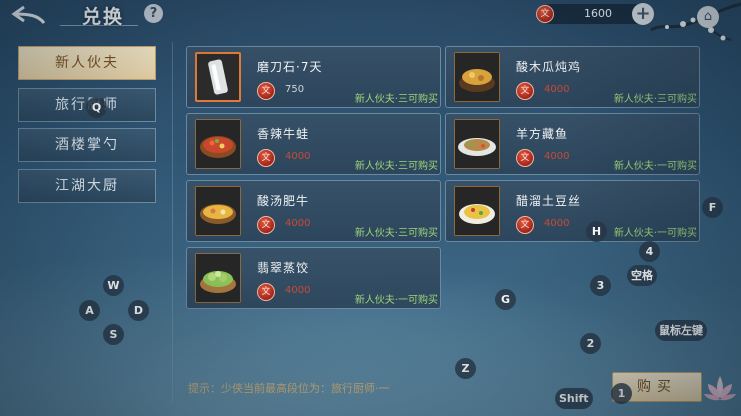  Describe the element at coordinates (283, 134) in the screenshot. I see `item-name: 香辣牛蛙` at that location.